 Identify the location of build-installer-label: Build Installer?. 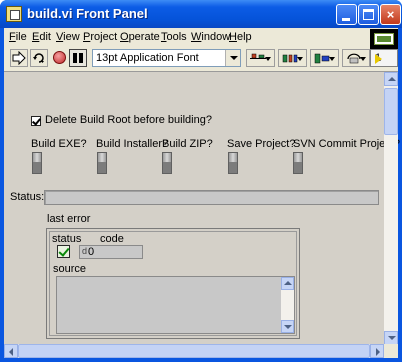
(132, 144).